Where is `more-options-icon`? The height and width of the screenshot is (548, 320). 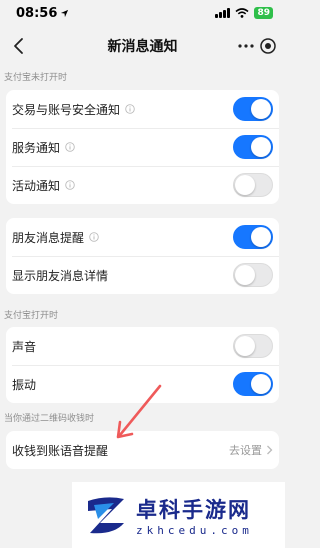
more-options-icon is located at coordinates (246, 46).